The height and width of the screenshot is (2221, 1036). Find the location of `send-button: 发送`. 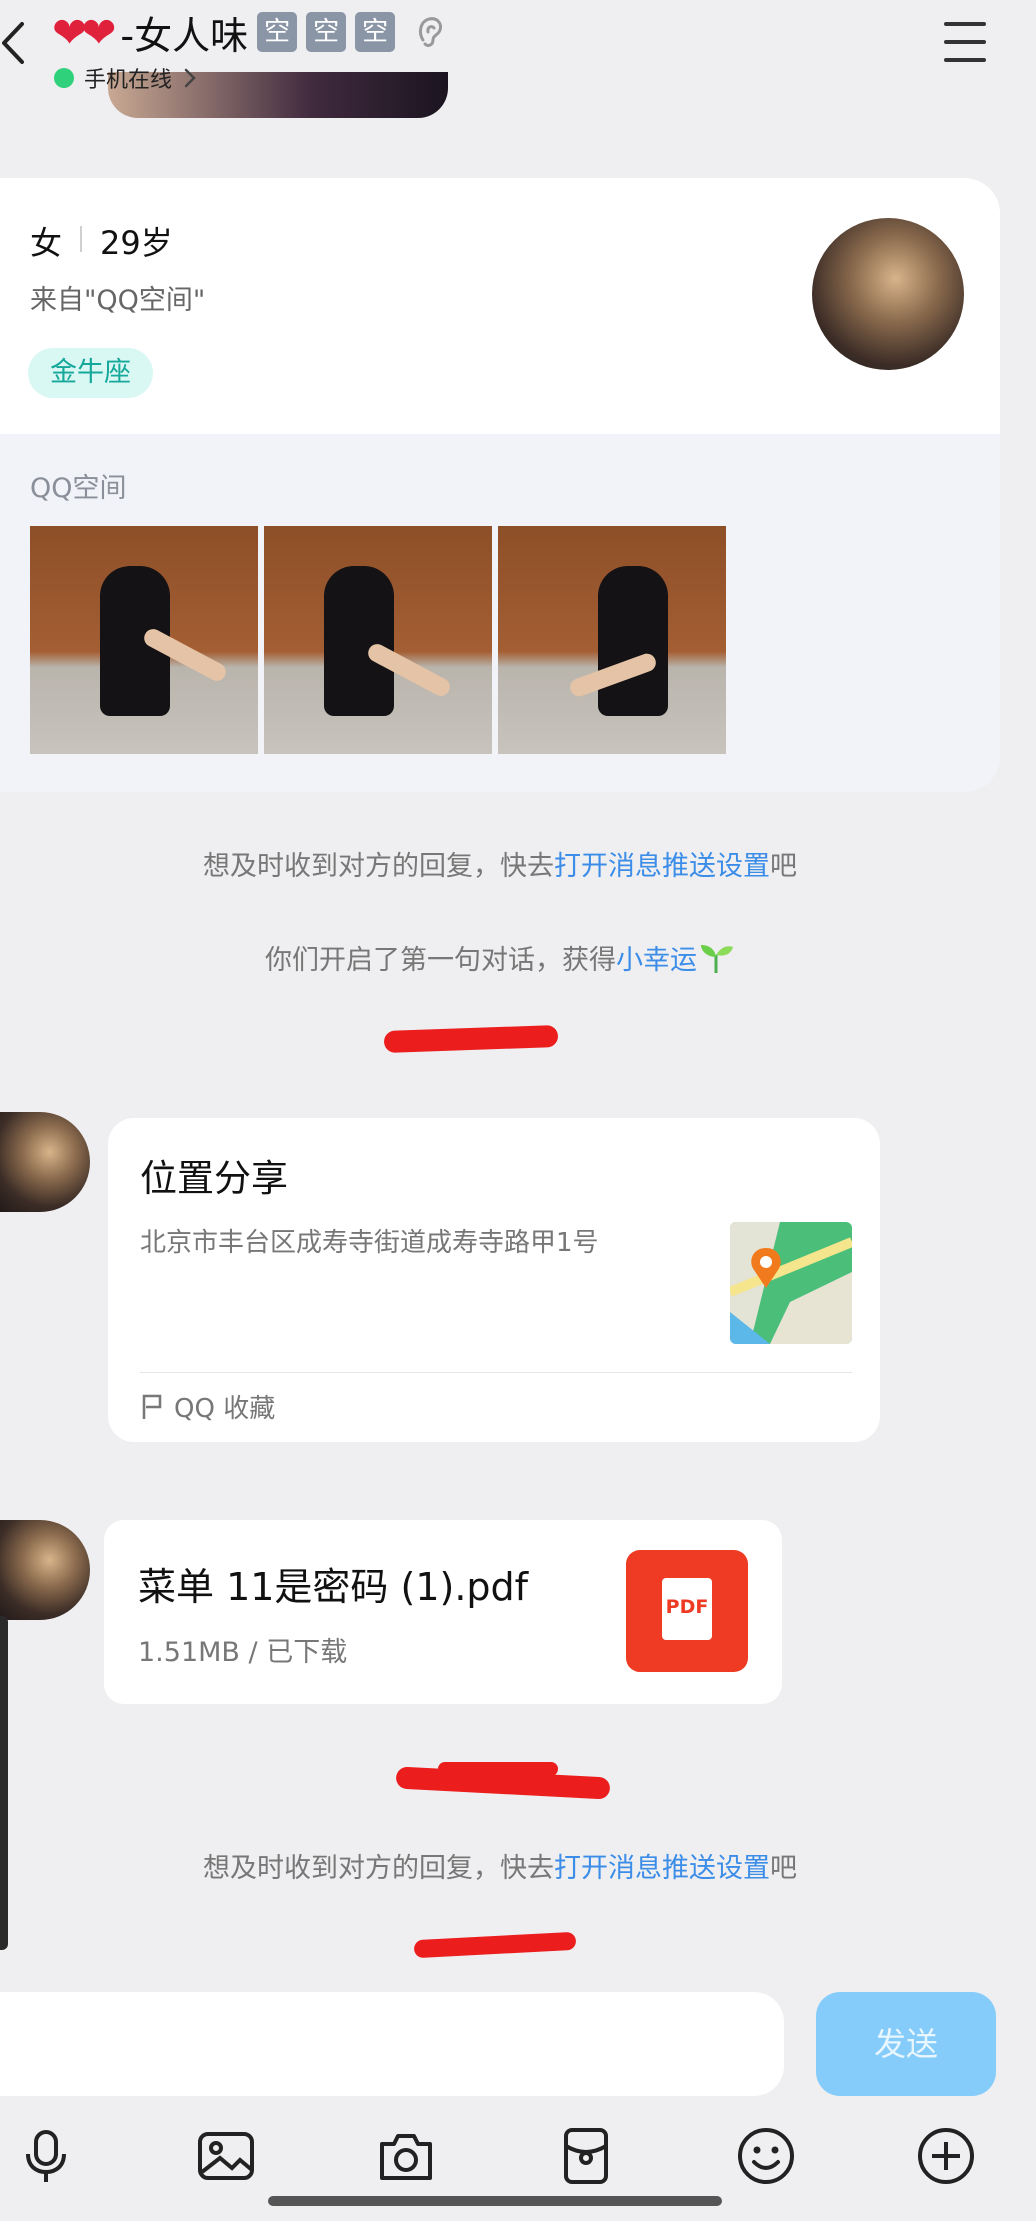

send-button: 发送 is located at coordinates (906, 2044).